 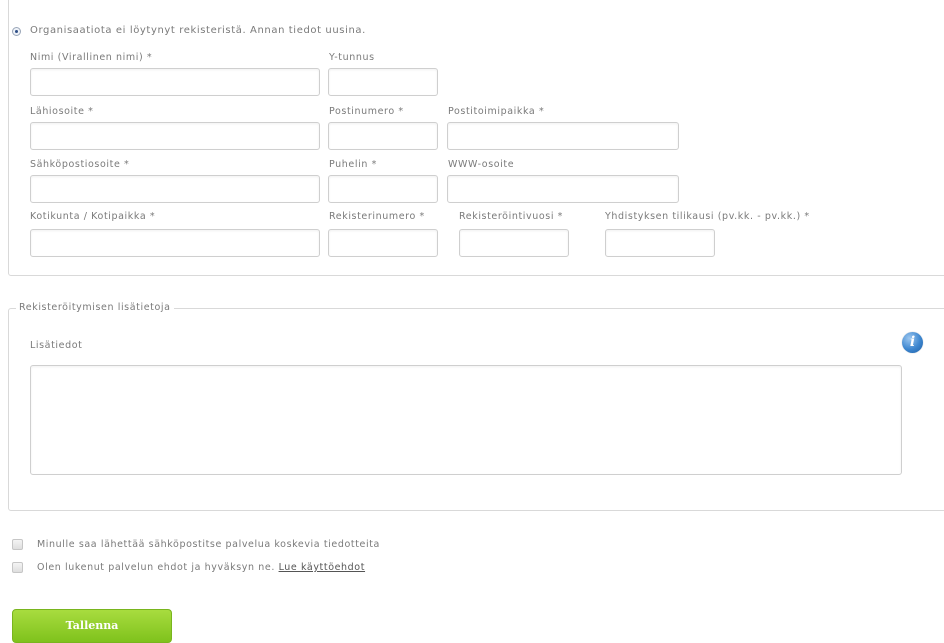 I want to click on newsletter-checkbox, so click(x=17, y=544).